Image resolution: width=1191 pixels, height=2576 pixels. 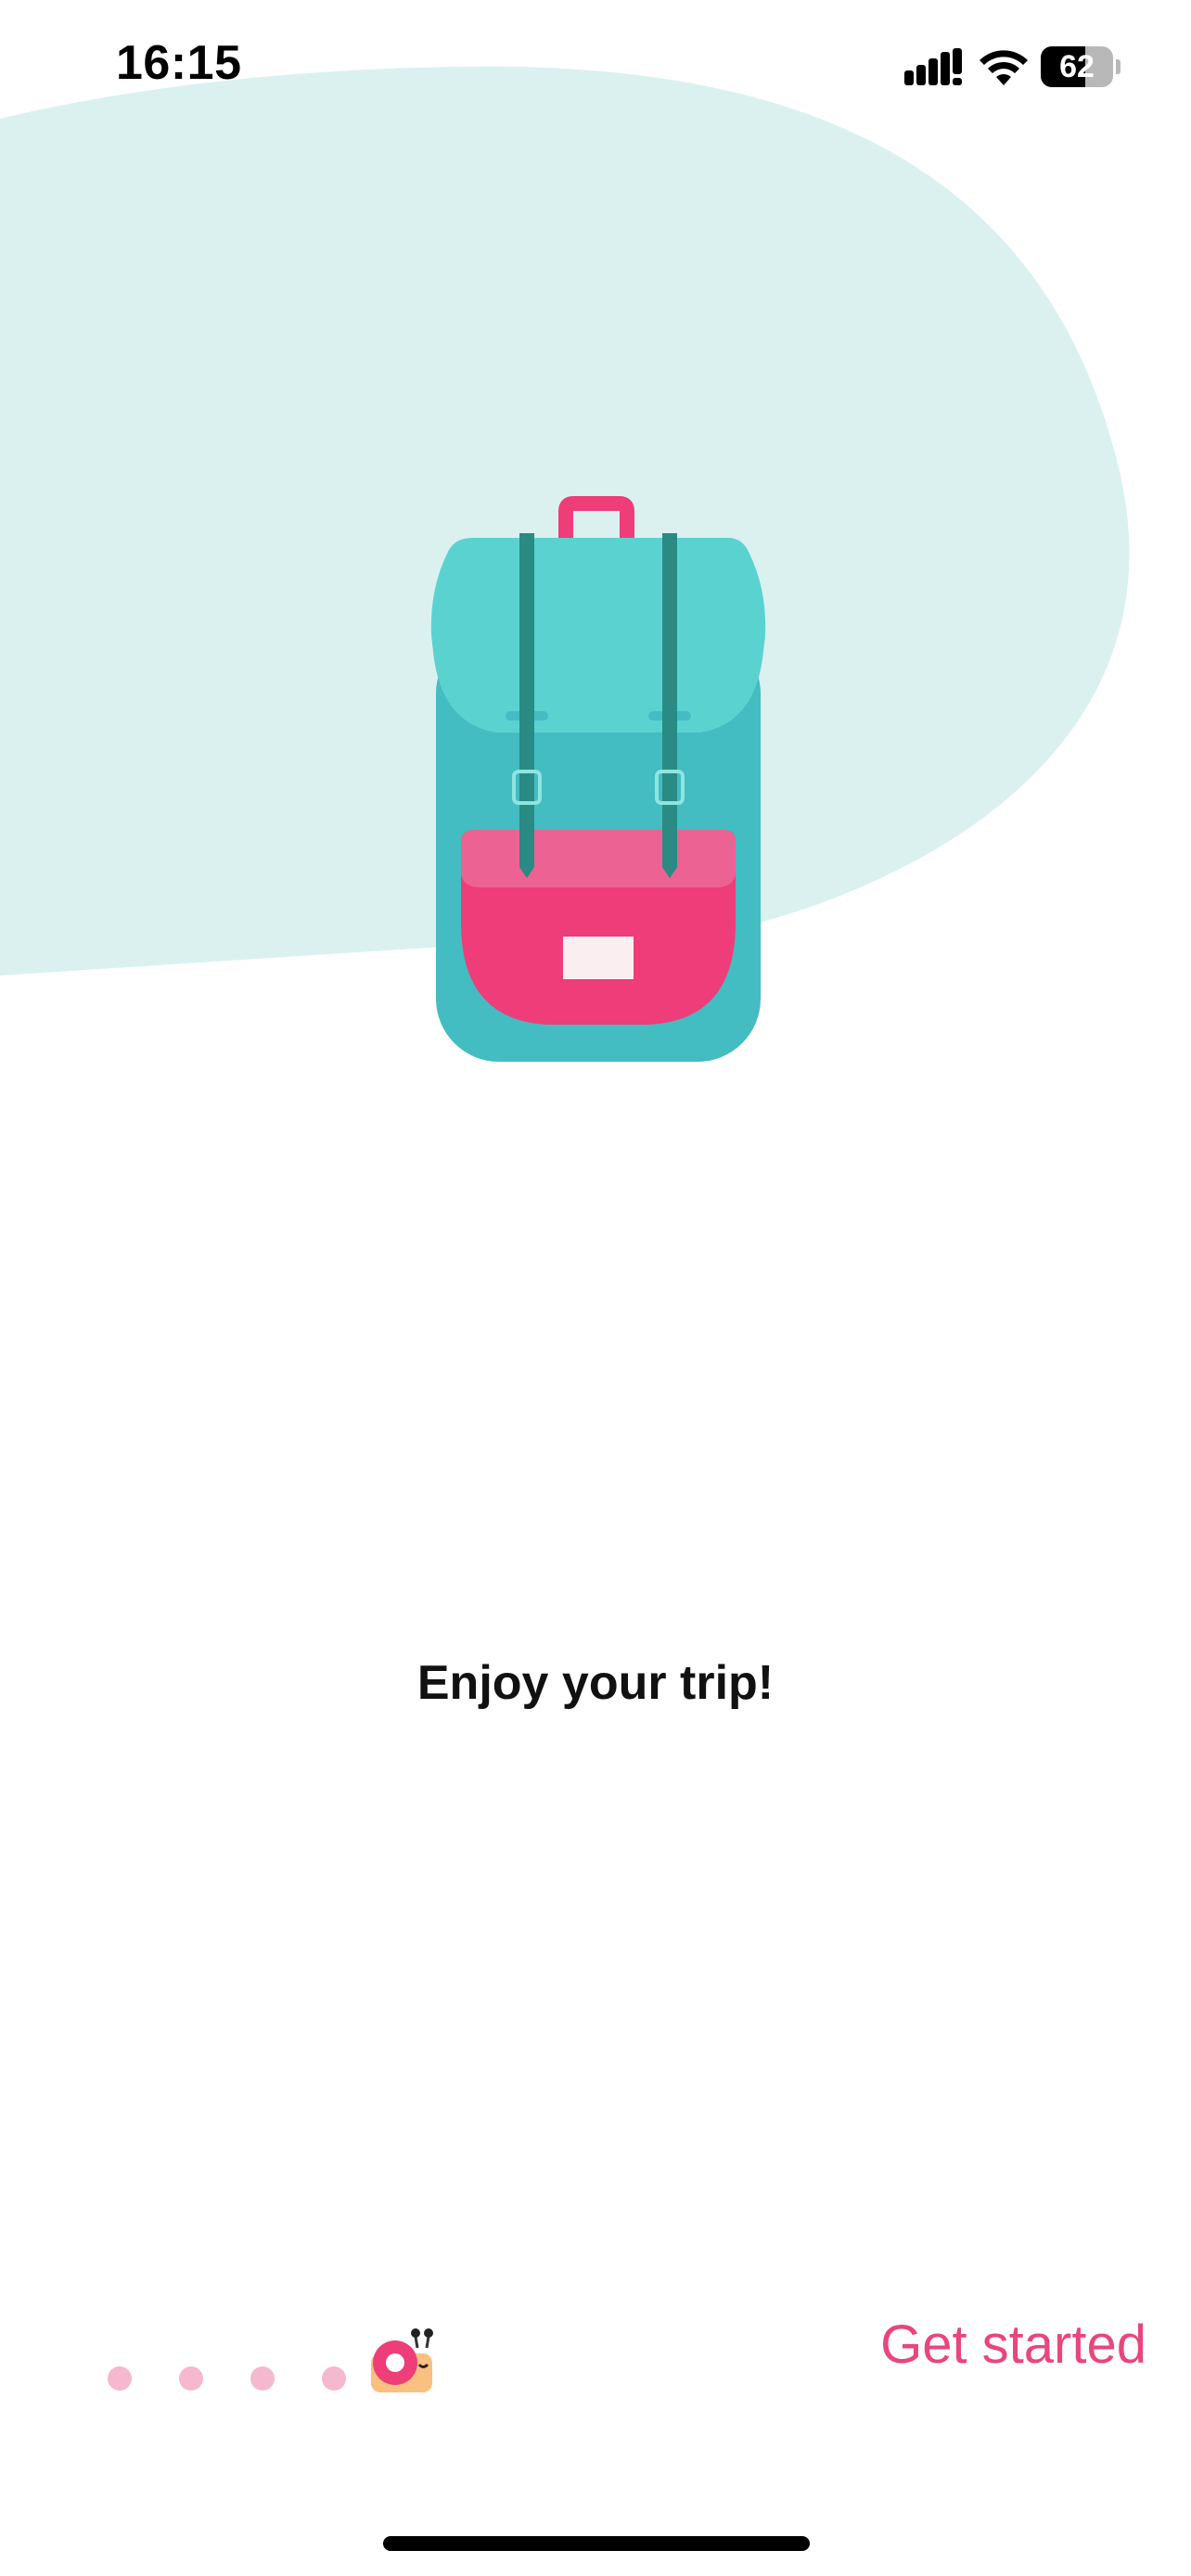 I want to click on battery-percentage: 62, so click(x=1077, y=66).